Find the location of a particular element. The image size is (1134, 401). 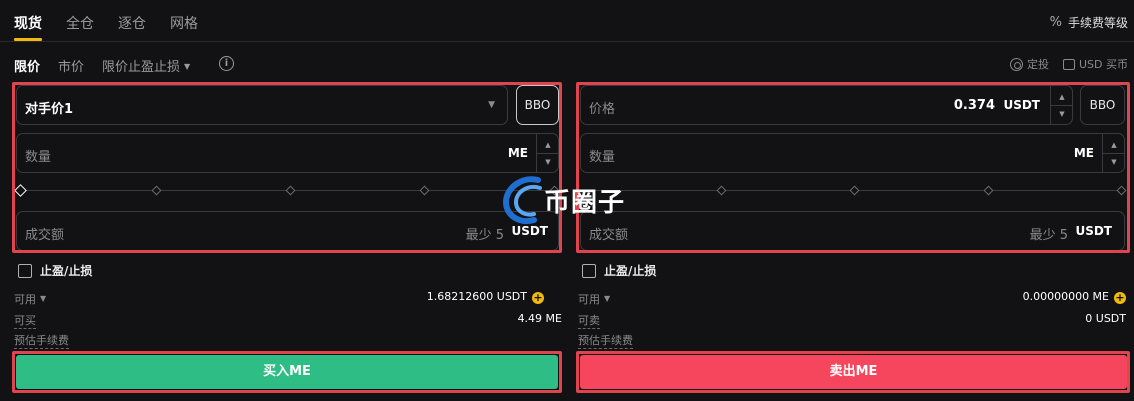

sell-amount-unit: USDT is located at coordinates (1093, 231).